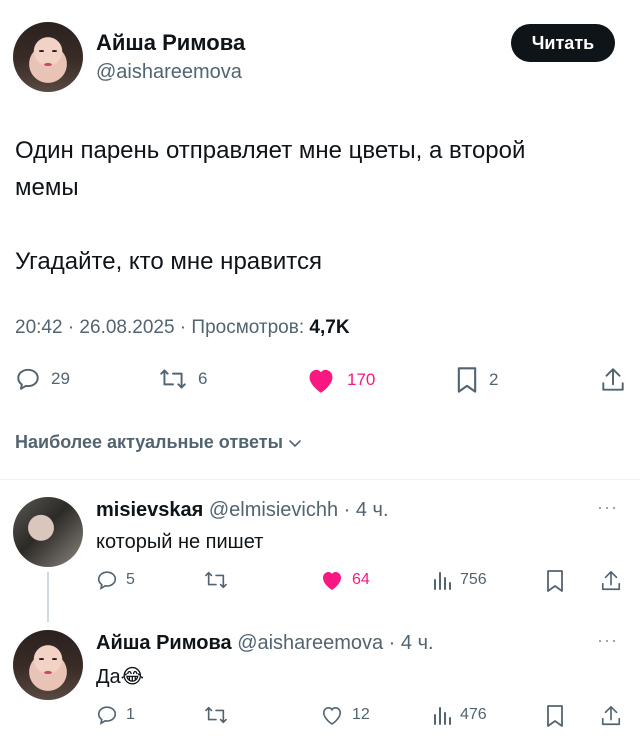  What do you see at coordinates (180, 542) in the screenshot?
I see `reply-text: который не пишет` at bounding box center [180, 542].